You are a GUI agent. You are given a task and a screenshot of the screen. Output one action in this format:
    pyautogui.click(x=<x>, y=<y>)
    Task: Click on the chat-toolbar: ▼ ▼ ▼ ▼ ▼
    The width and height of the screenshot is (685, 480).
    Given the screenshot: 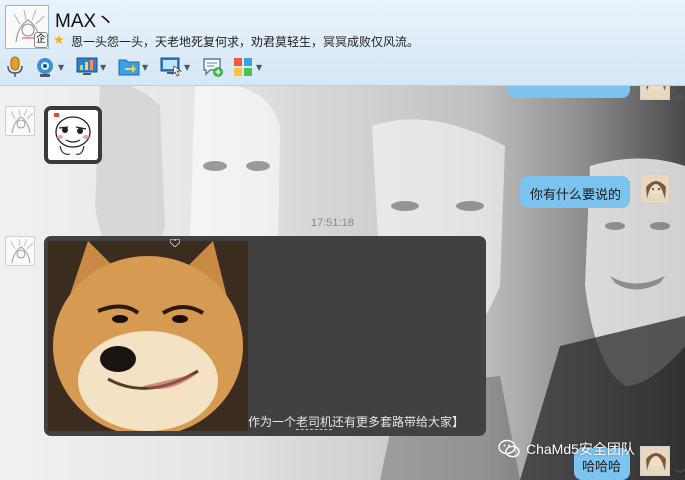 What is the action you would take?
    pyautogui.click(x=139, y=67)
    